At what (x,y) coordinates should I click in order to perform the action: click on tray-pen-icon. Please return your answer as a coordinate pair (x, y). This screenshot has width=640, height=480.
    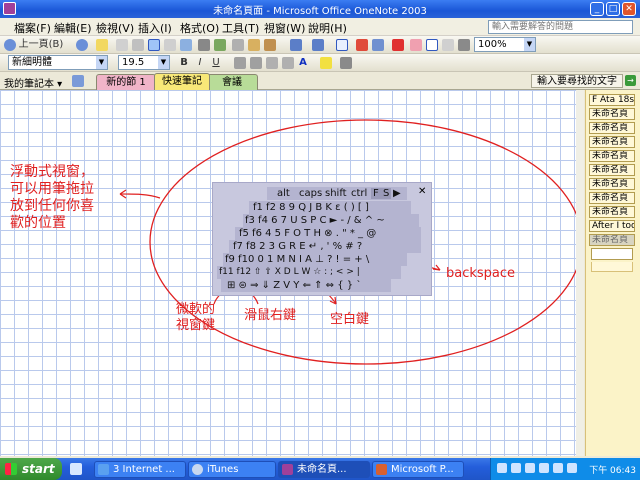
    Looking at the image, I should click on (502, 468).